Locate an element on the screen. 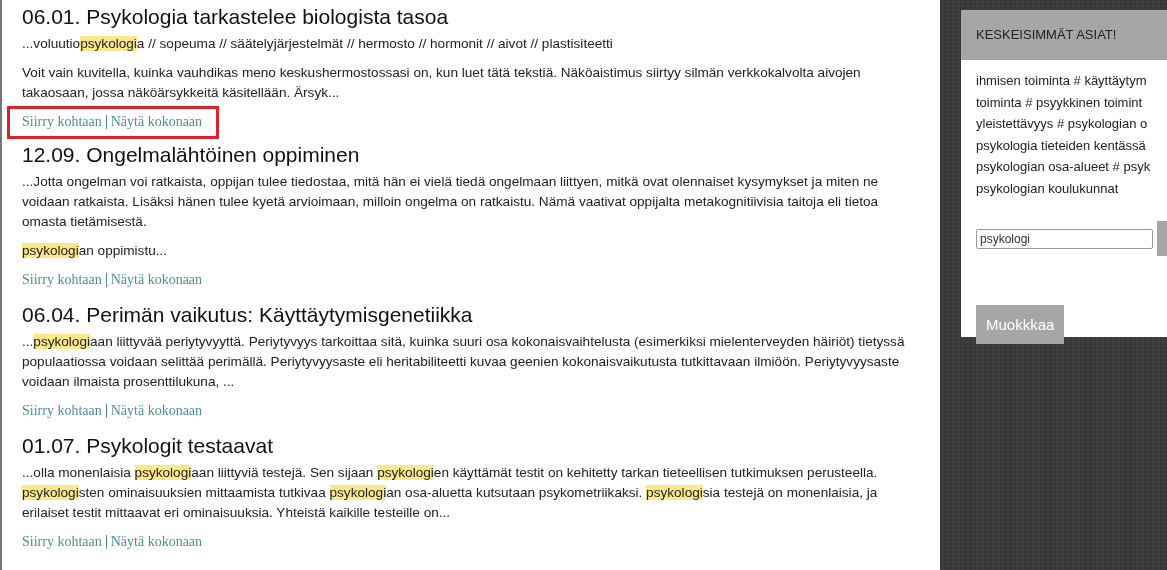 The height and width of the screenshot is (570, 1167). result-title: 01.07. Psykologit testaavat is located at coordinates (148, 446).